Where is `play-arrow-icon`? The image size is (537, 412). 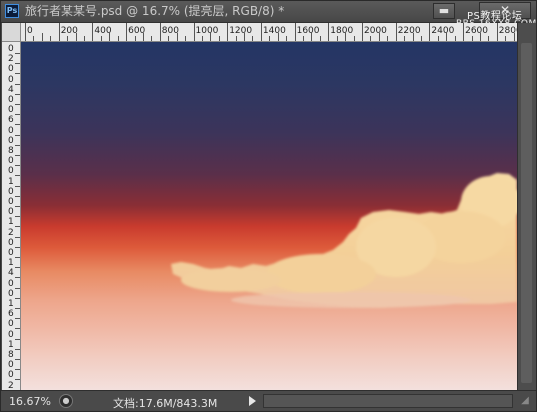 play-arrow-icon is located at coordinates (252, 401).